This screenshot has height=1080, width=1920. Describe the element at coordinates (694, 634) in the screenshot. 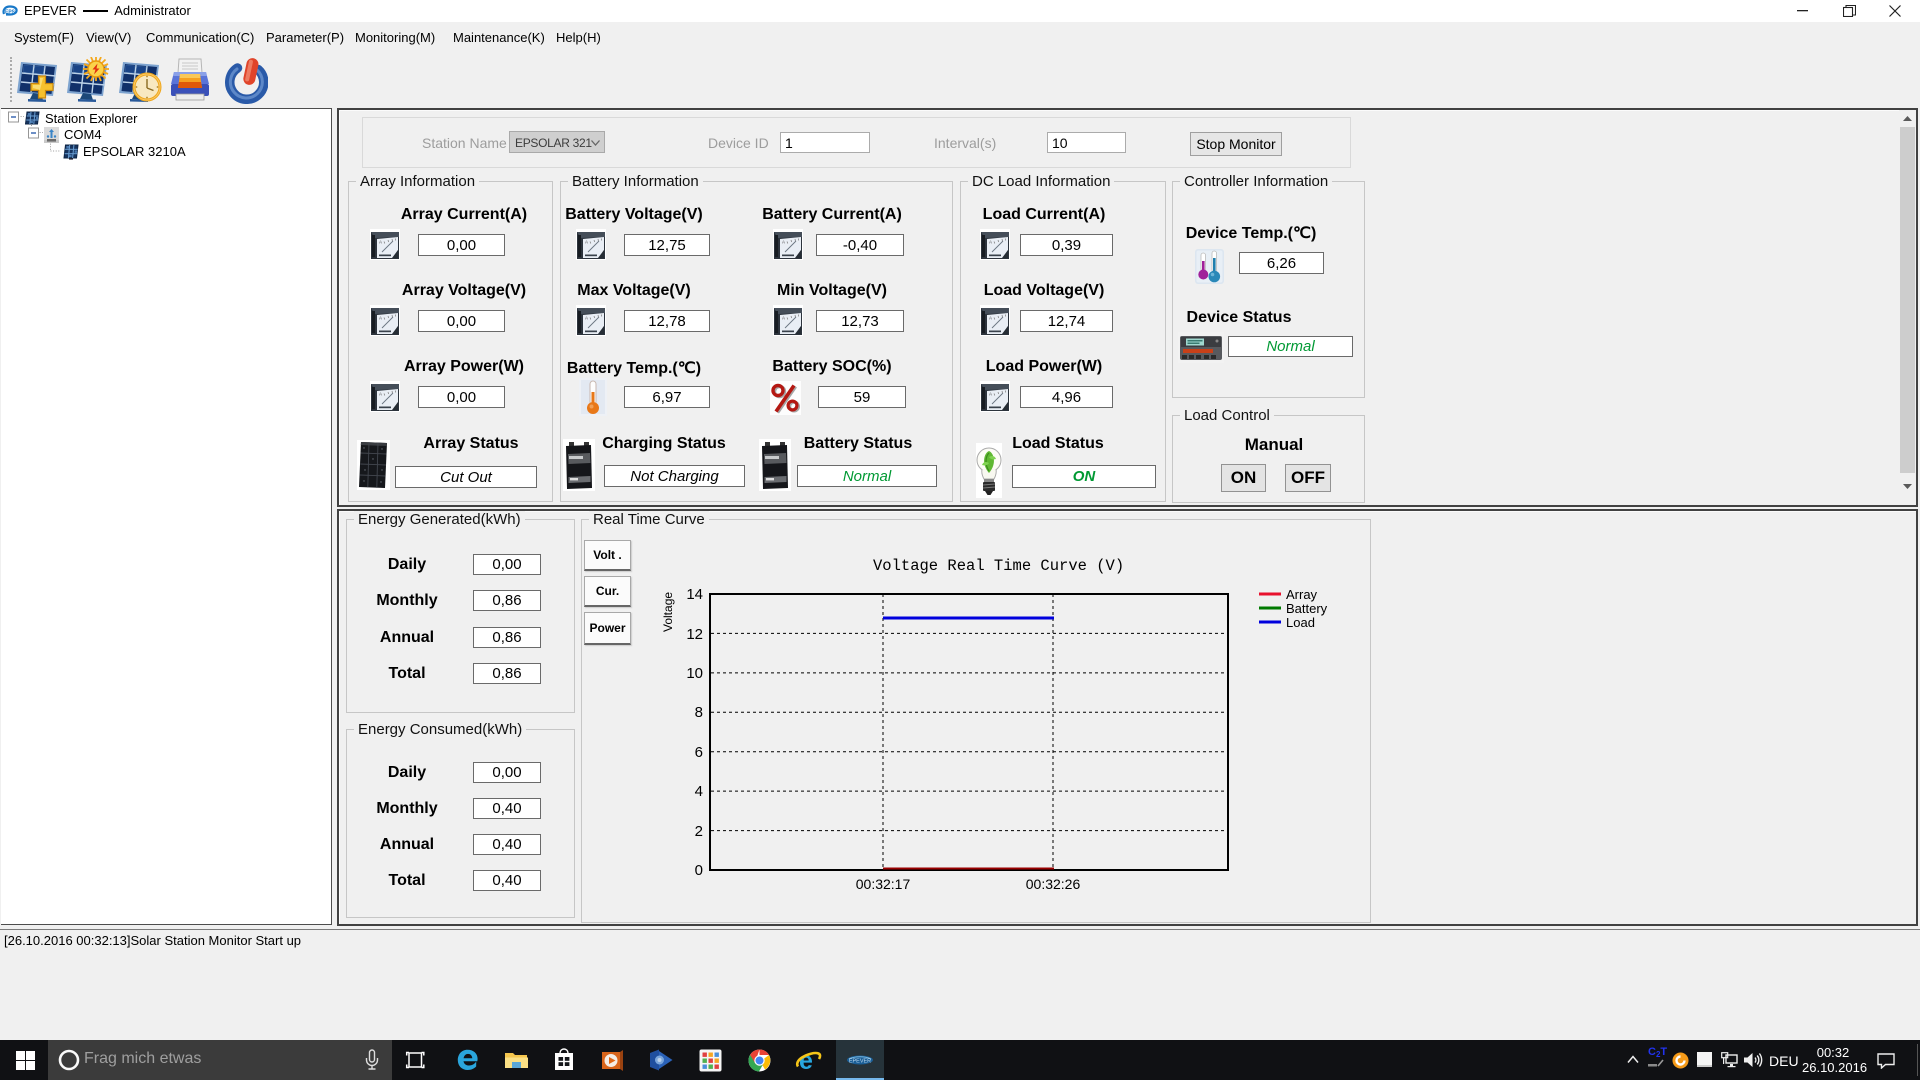

I see `svg-text: 12` at that location.